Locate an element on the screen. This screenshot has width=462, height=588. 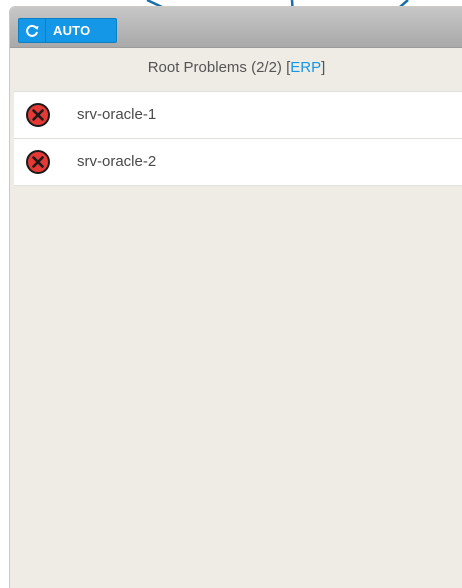
list-item: srv-oracle-1 is located at coordinates (238, 115).